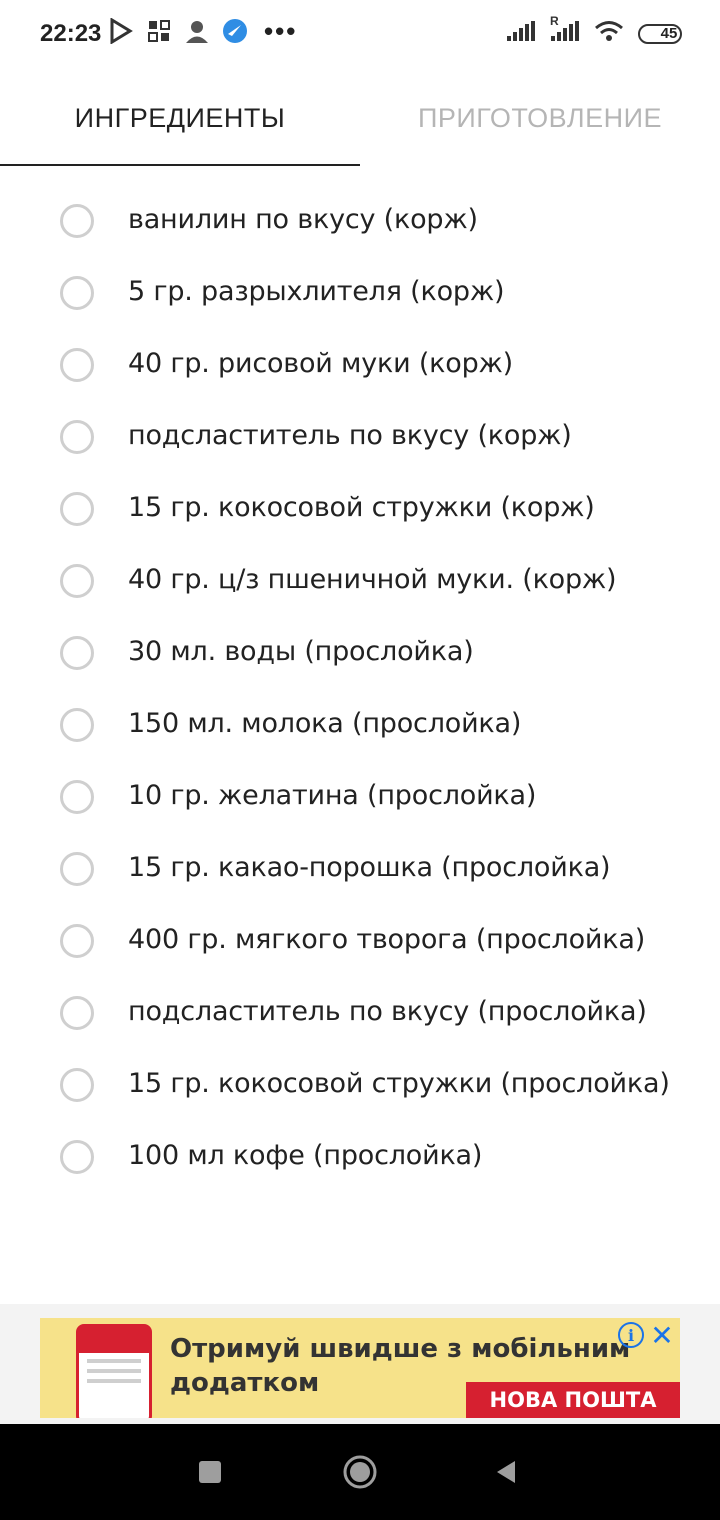 The image size is (720, 1520). I want to click on ingredient-label: ванилин по вкусу (корж), so click(303, 219).